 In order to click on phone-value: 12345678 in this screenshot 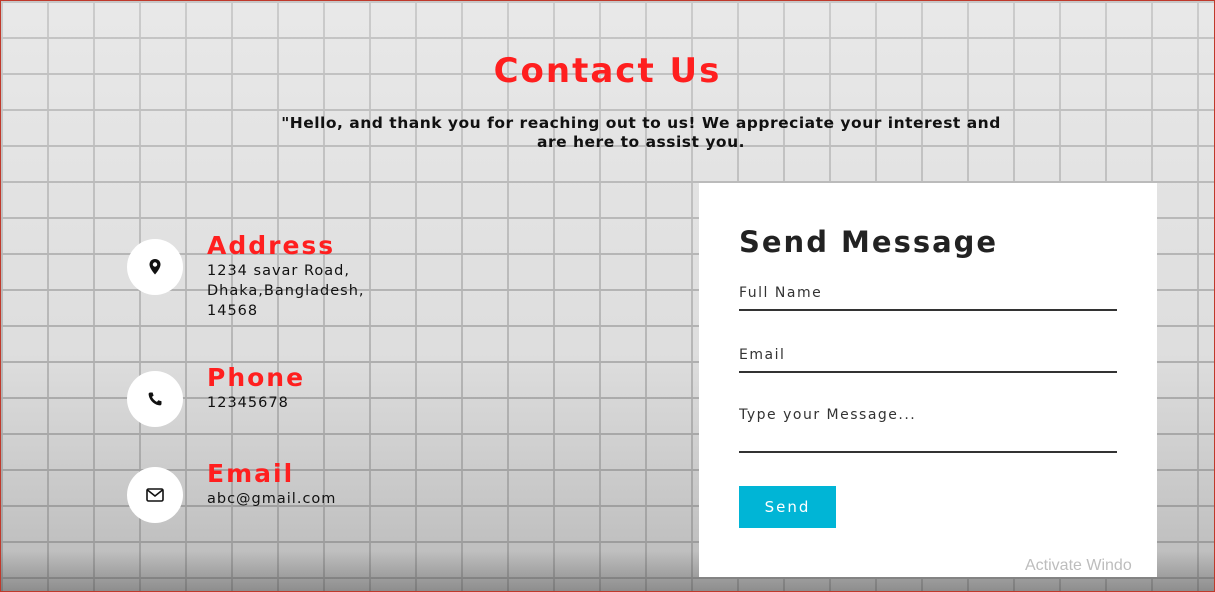, I will do `click(248, 403)`.